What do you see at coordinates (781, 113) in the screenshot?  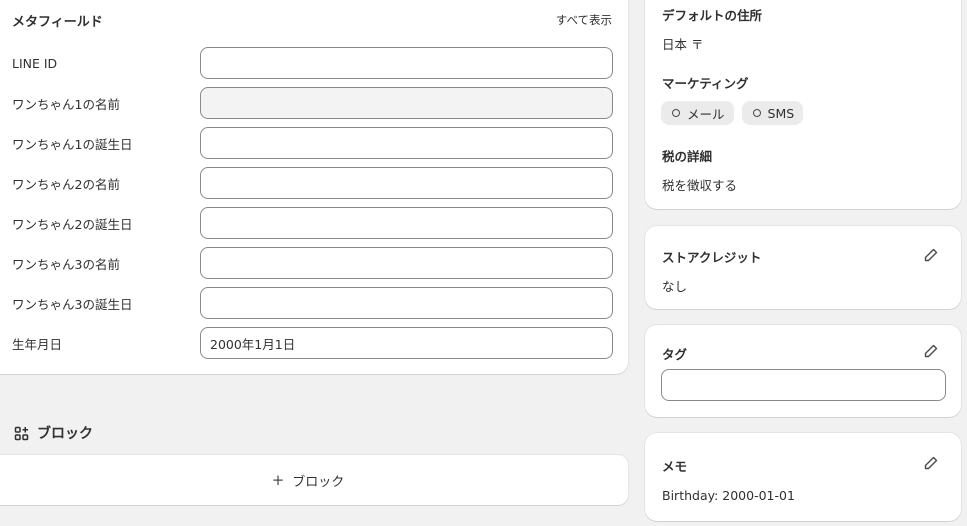 I see `chip-label: SMS` at bounding box center [781, 113].